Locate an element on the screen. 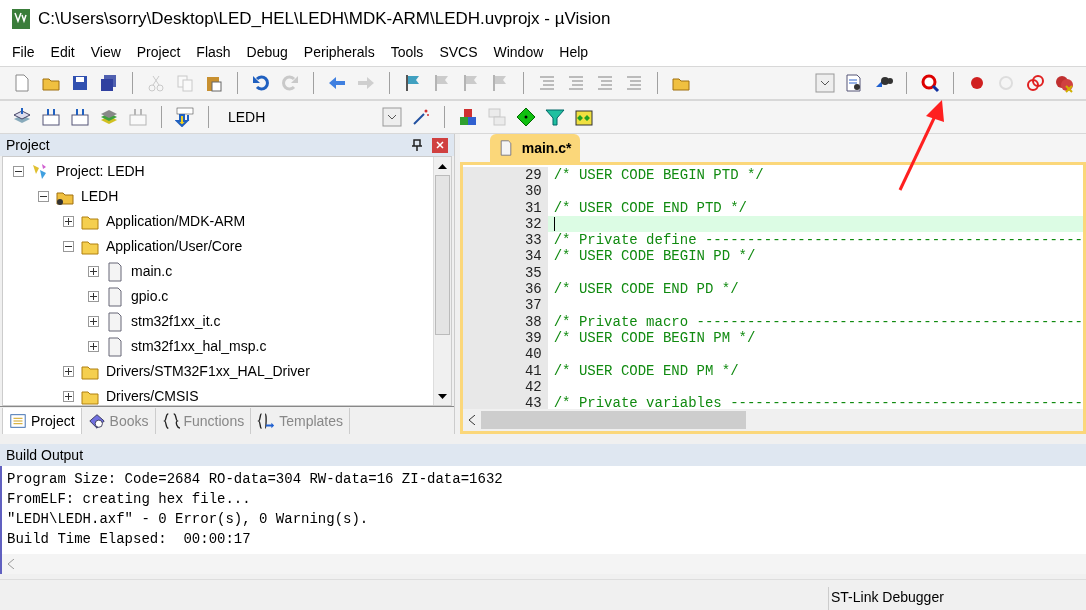 This screenshot has width=1086, height=610. floppy-disks-icon is located at coordinates (109, 83).